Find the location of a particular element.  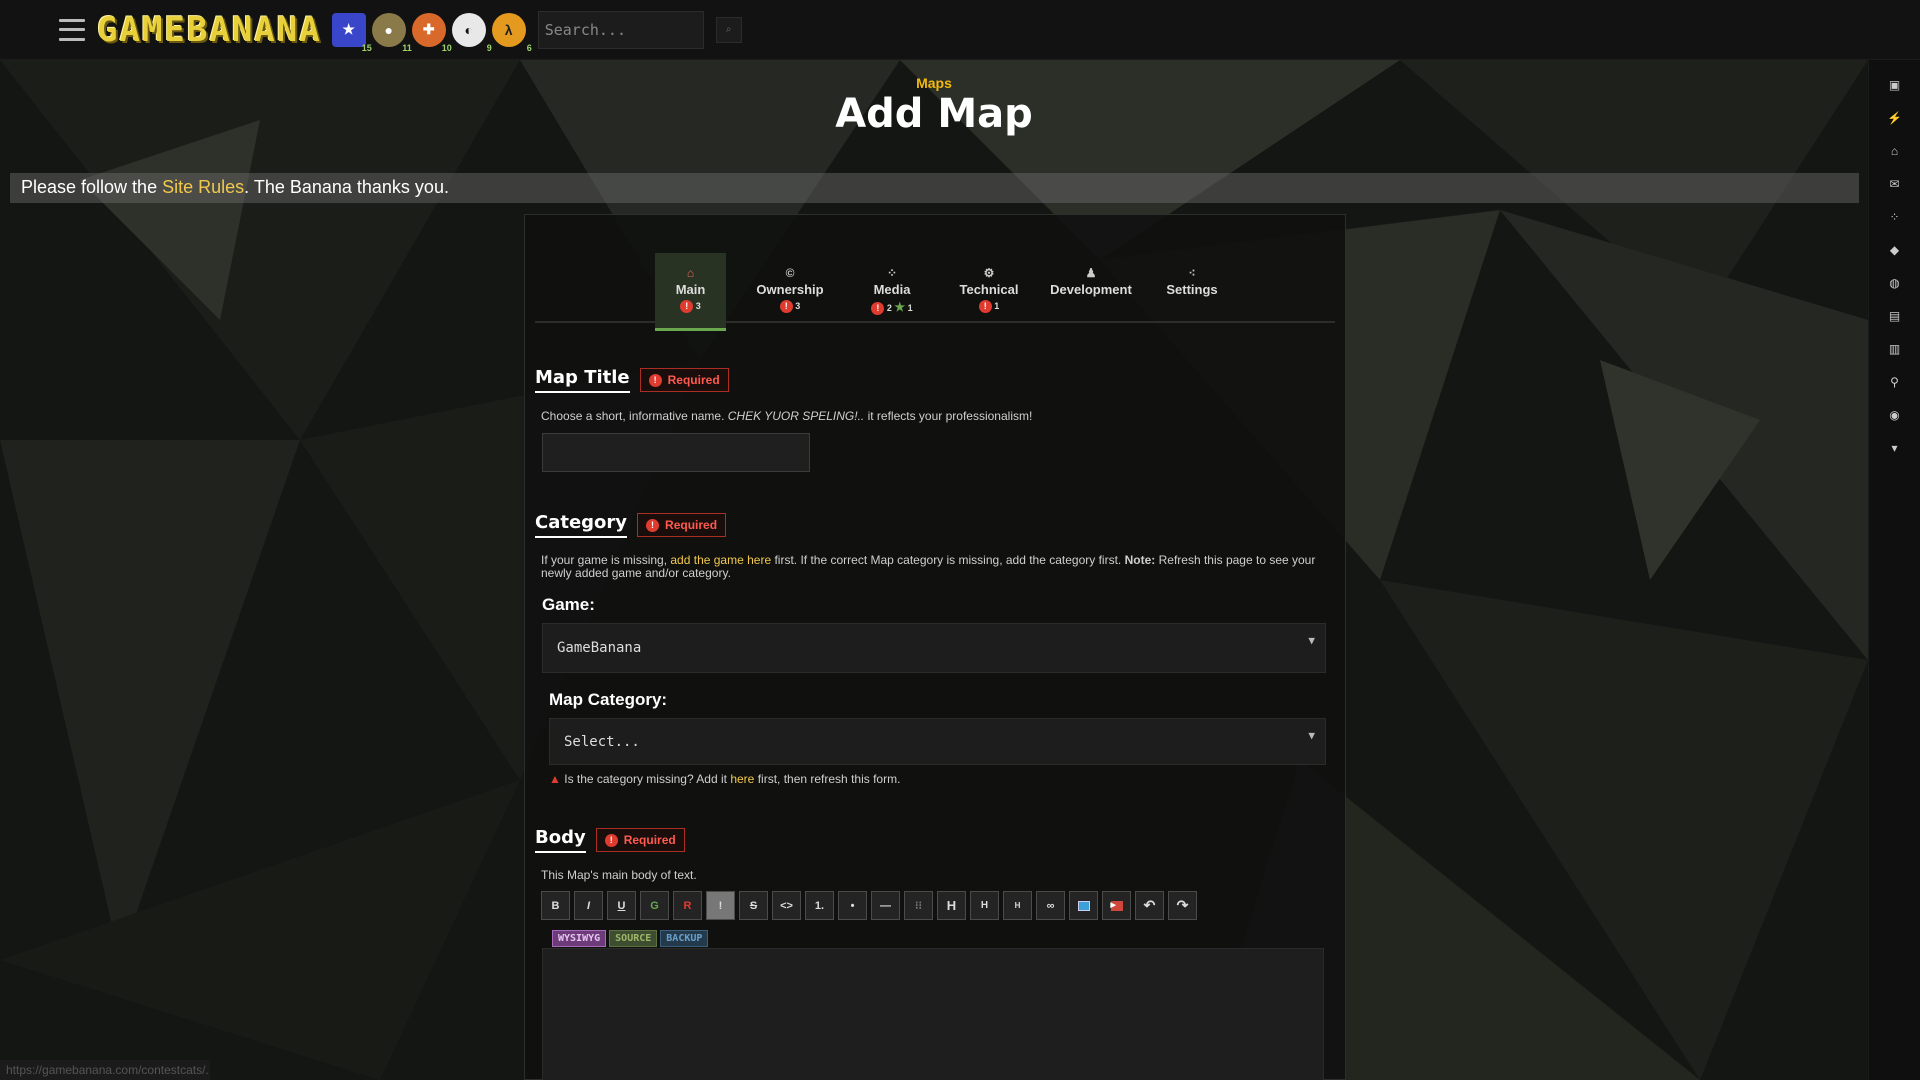

game-icon-2: ● 11 is located at coordinates (391, 32).